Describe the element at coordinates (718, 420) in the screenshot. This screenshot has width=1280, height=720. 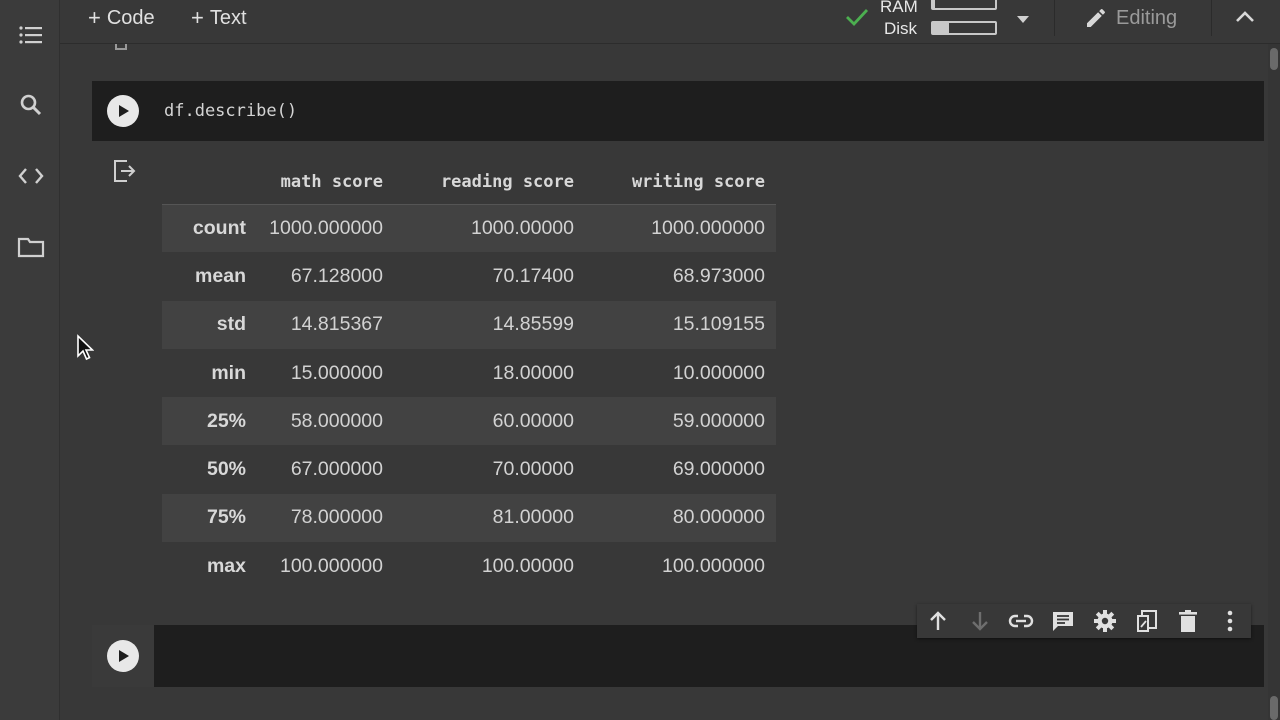
I see `table-cell: 59.000000` at that location.